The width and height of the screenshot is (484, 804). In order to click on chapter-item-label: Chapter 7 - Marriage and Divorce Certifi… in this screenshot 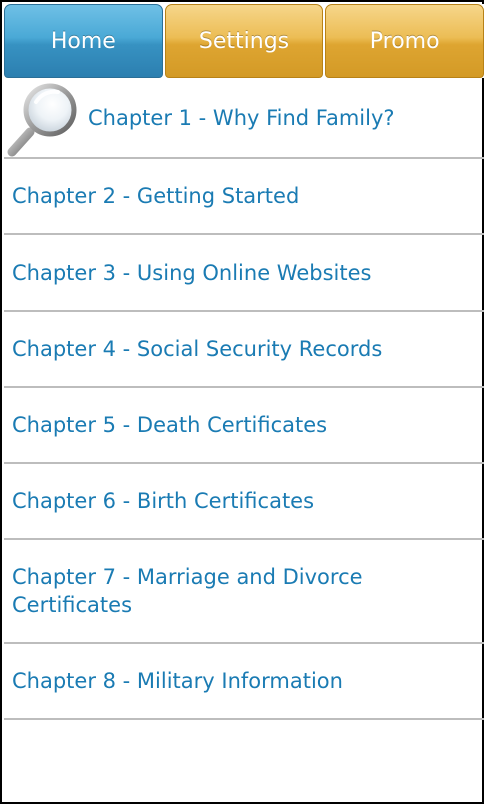, I will do `click(187, 591)`.